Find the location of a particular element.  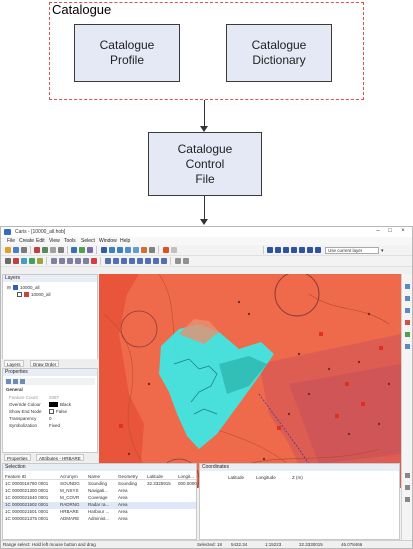

open-icon is located at coordinates (8, 250).